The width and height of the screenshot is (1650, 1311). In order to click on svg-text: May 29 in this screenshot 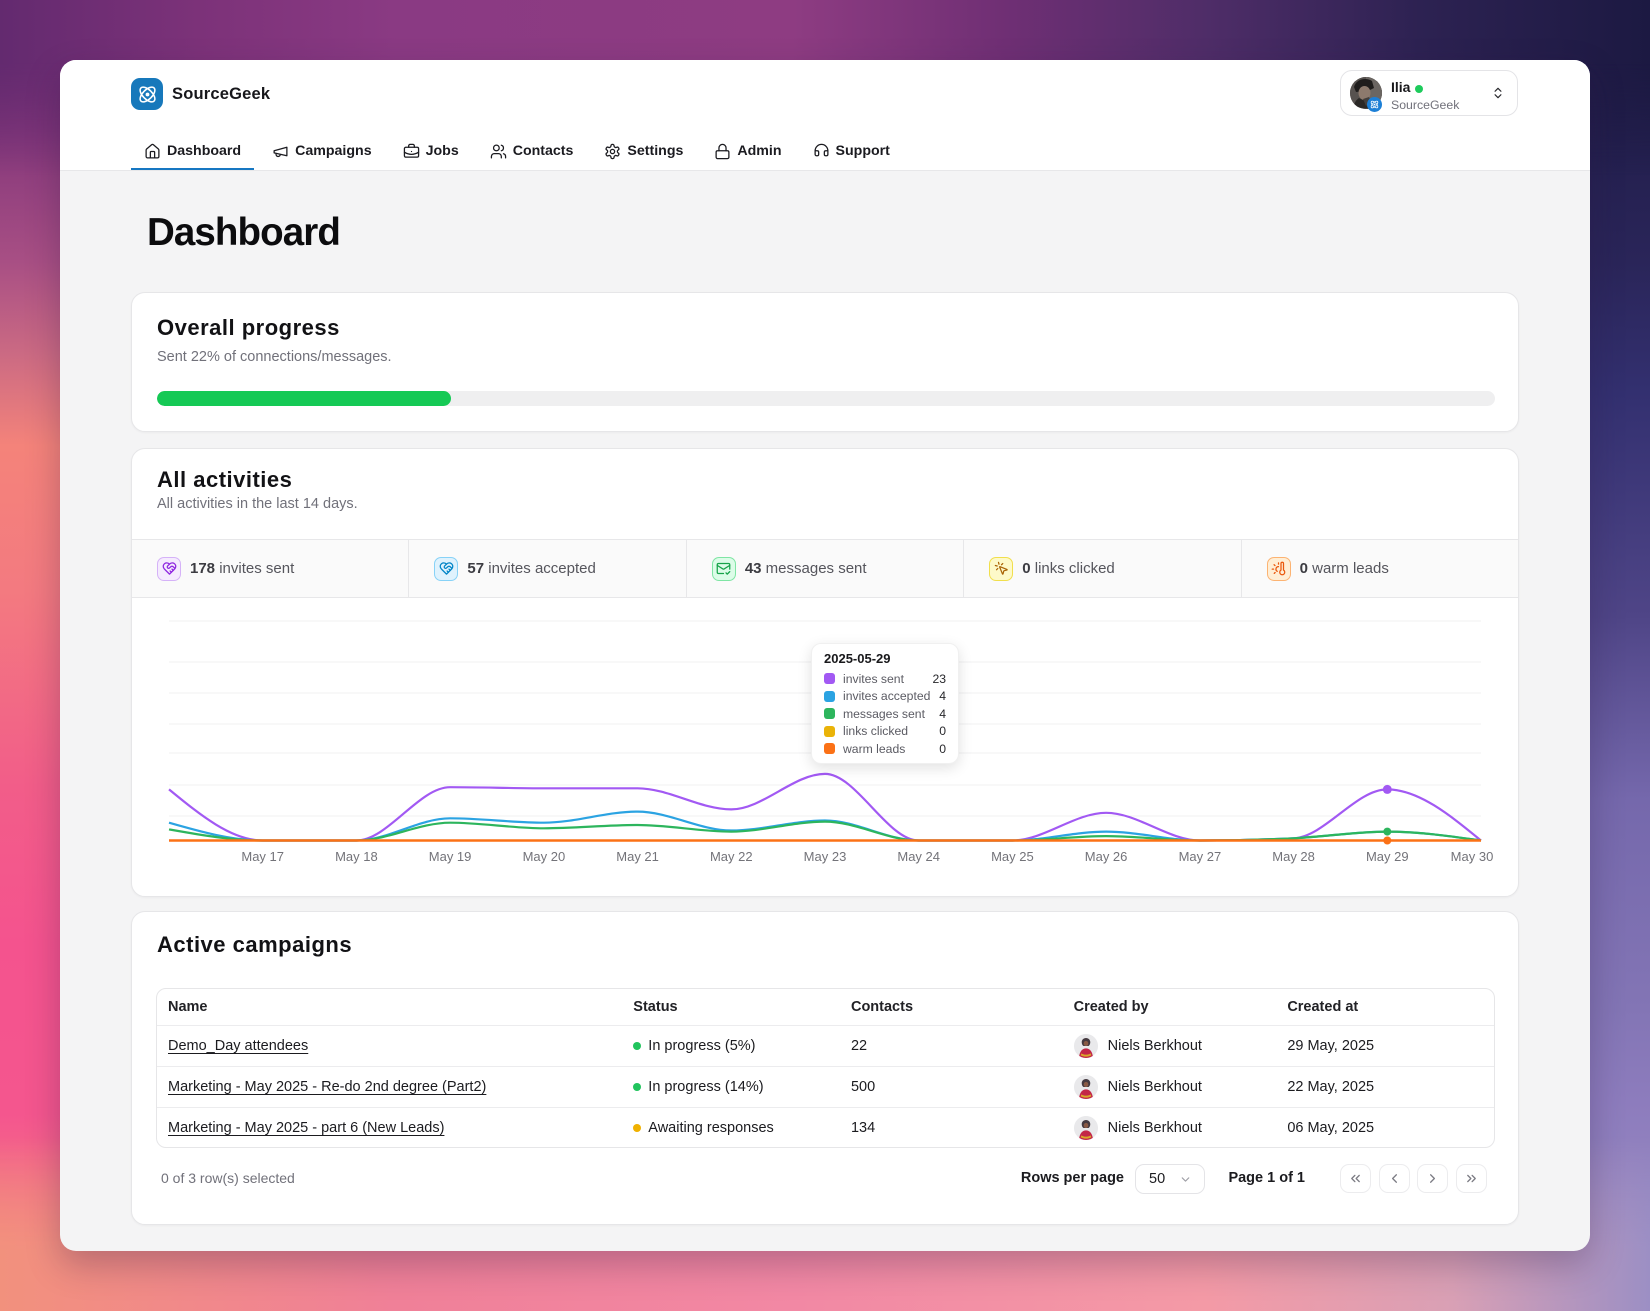, I will do `click(1387, 856)`.